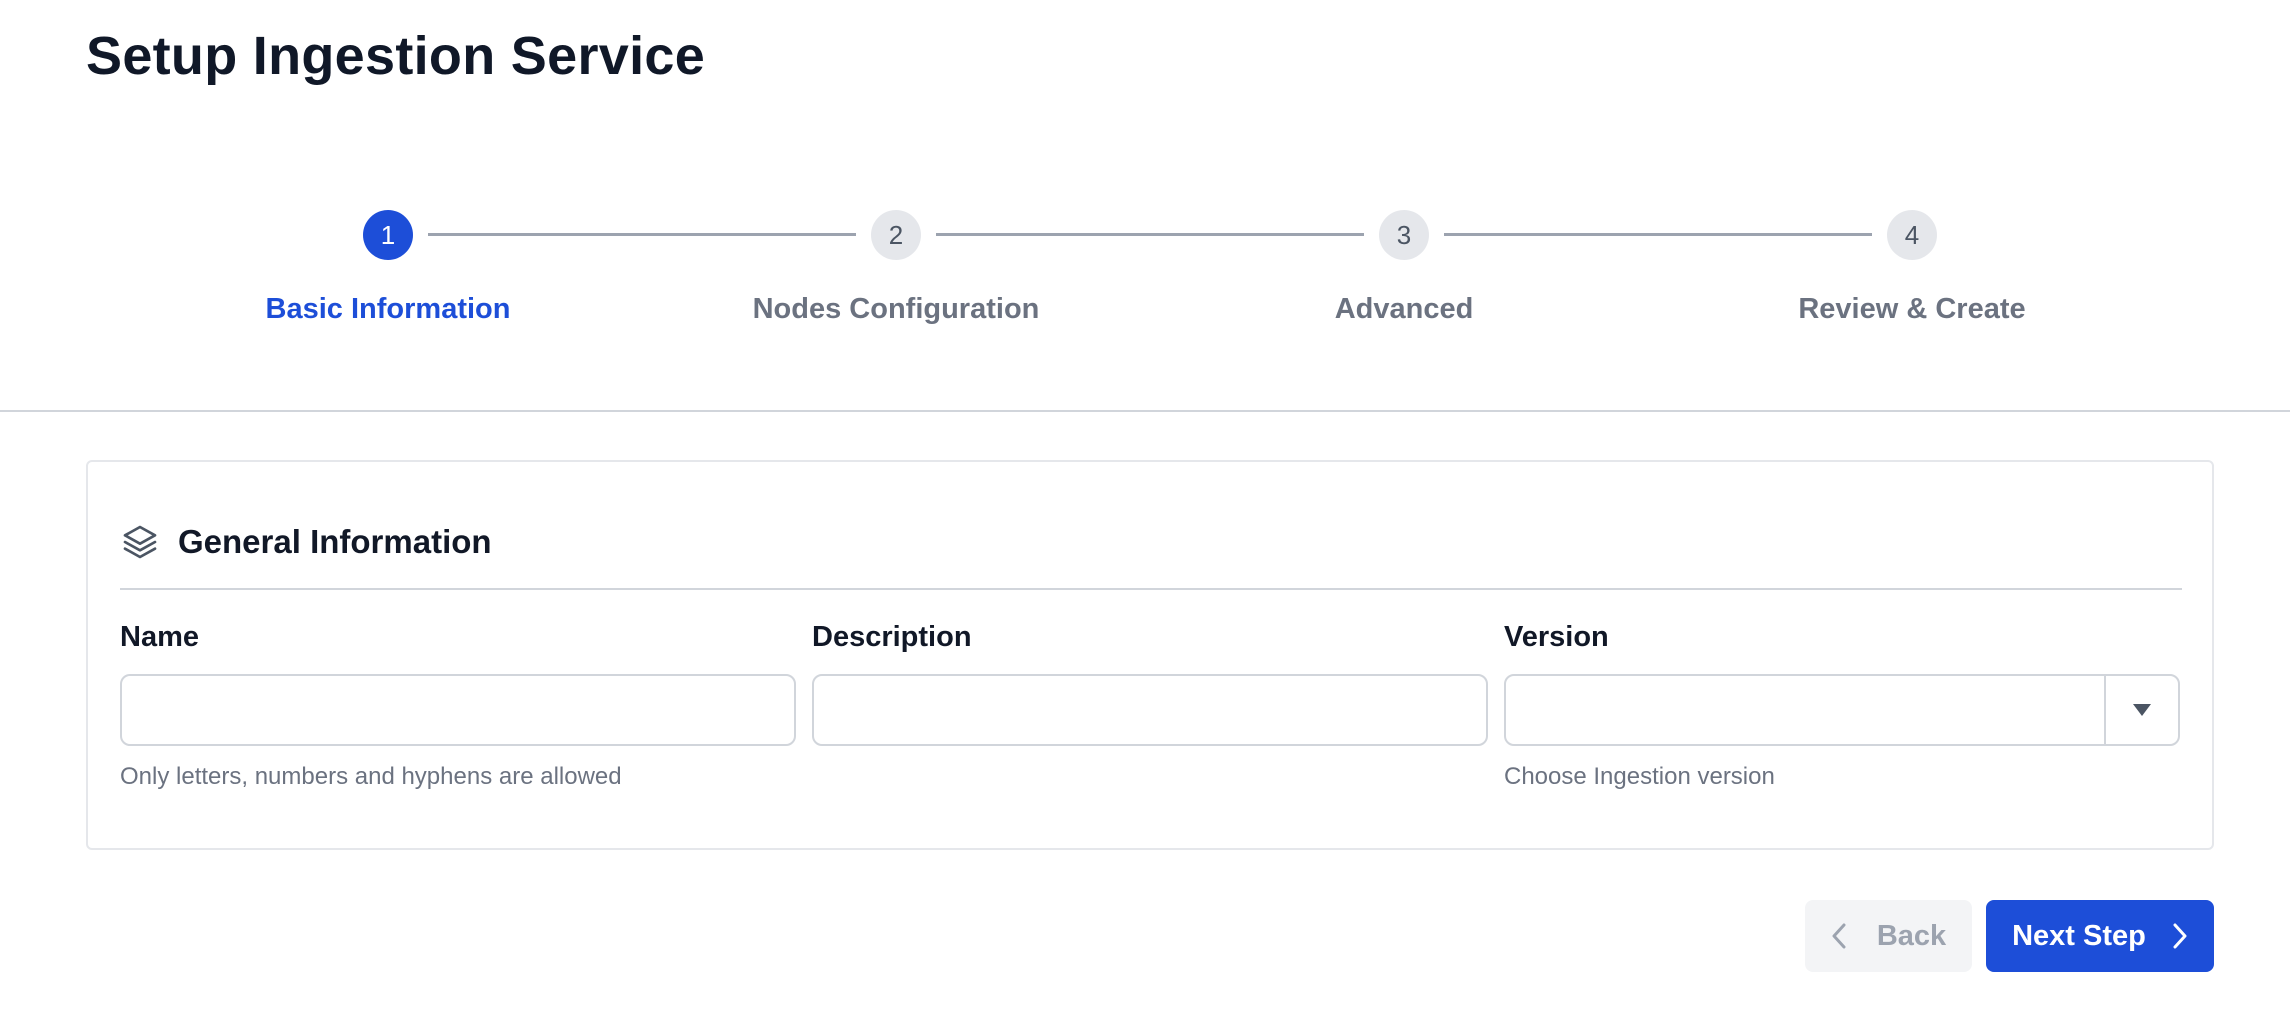 This screenshot has width=2290, height=1016. Describe the element at coordinates (335, 541) in the screenshot. I see `card-title: General Information` at that location.